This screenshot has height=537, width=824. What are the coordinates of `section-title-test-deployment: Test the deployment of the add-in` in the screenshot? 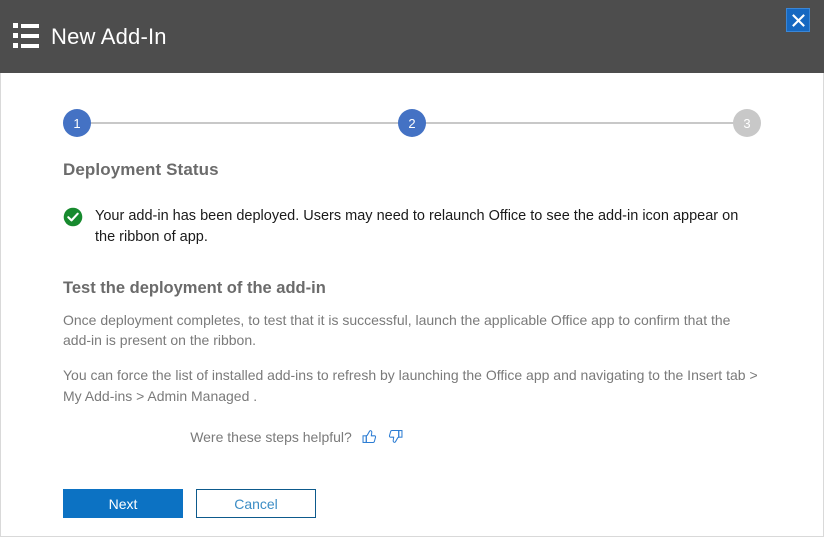 It's located at (194, 287).